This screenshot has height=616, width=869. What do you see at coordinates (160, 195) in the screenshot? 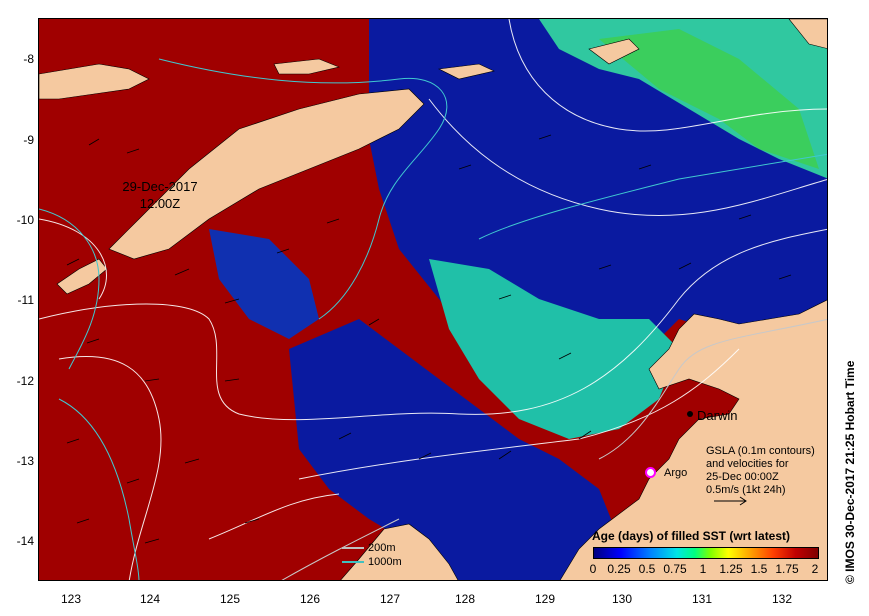
I see `date-label: 29-Dec-2017 12:00Z` at bounding box center [160, 195].